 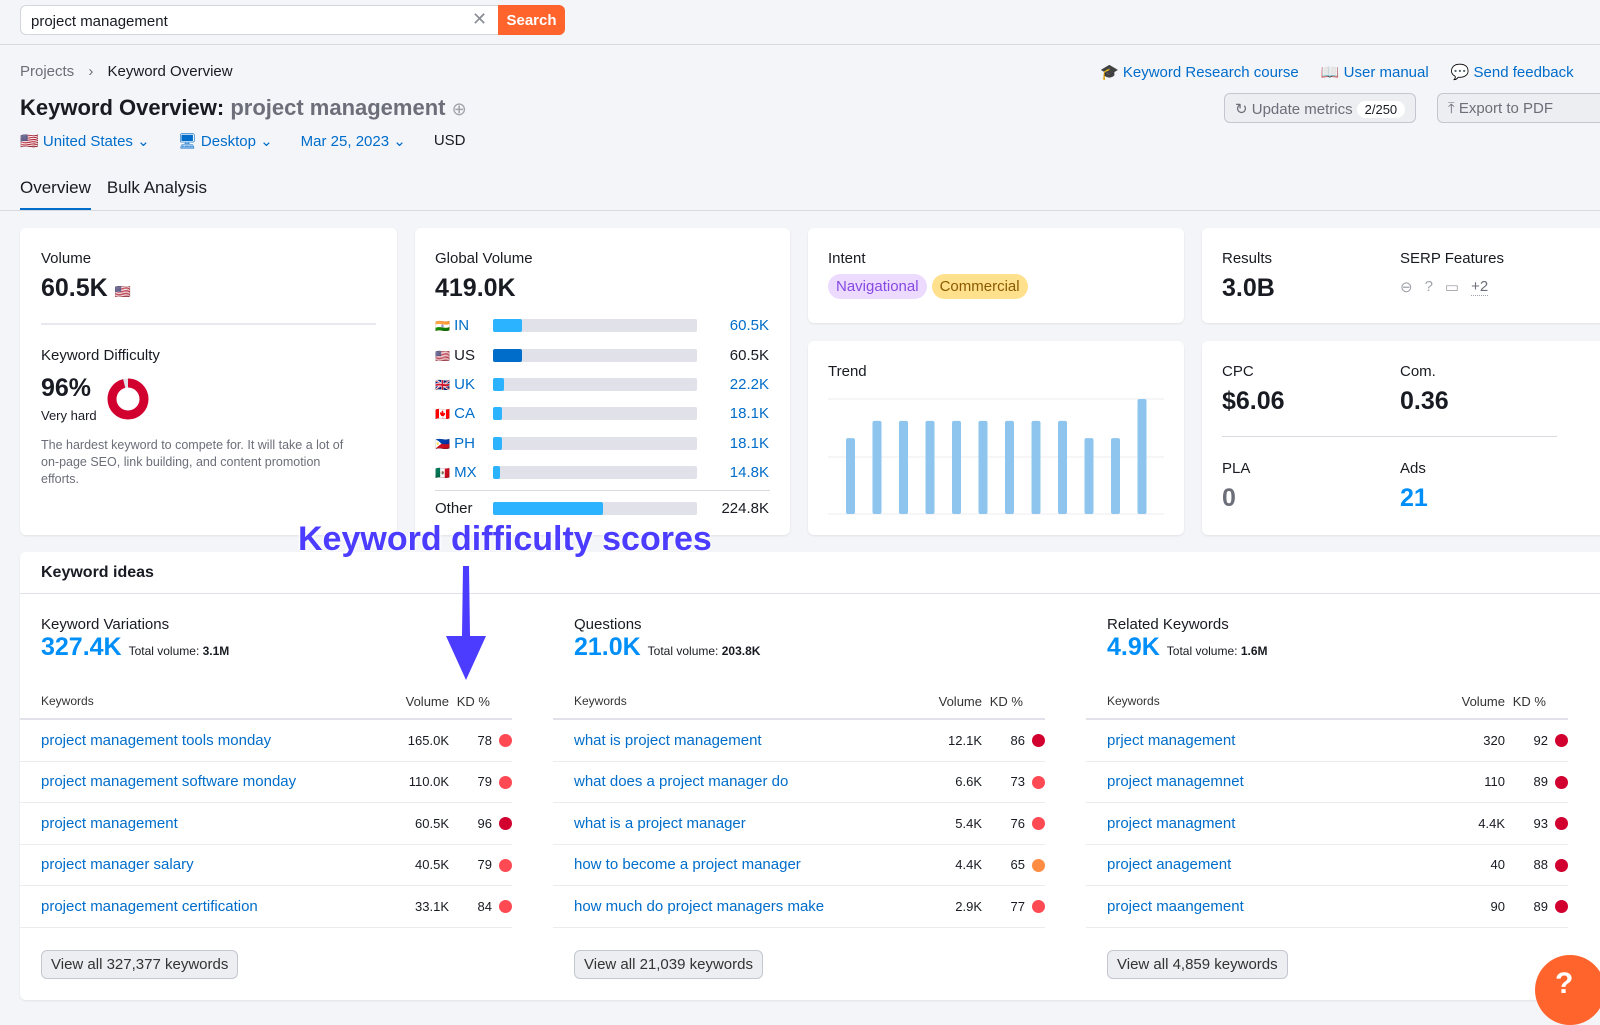 I want to click on keyword-link: project managemnet, so click(x=1255, y=781).